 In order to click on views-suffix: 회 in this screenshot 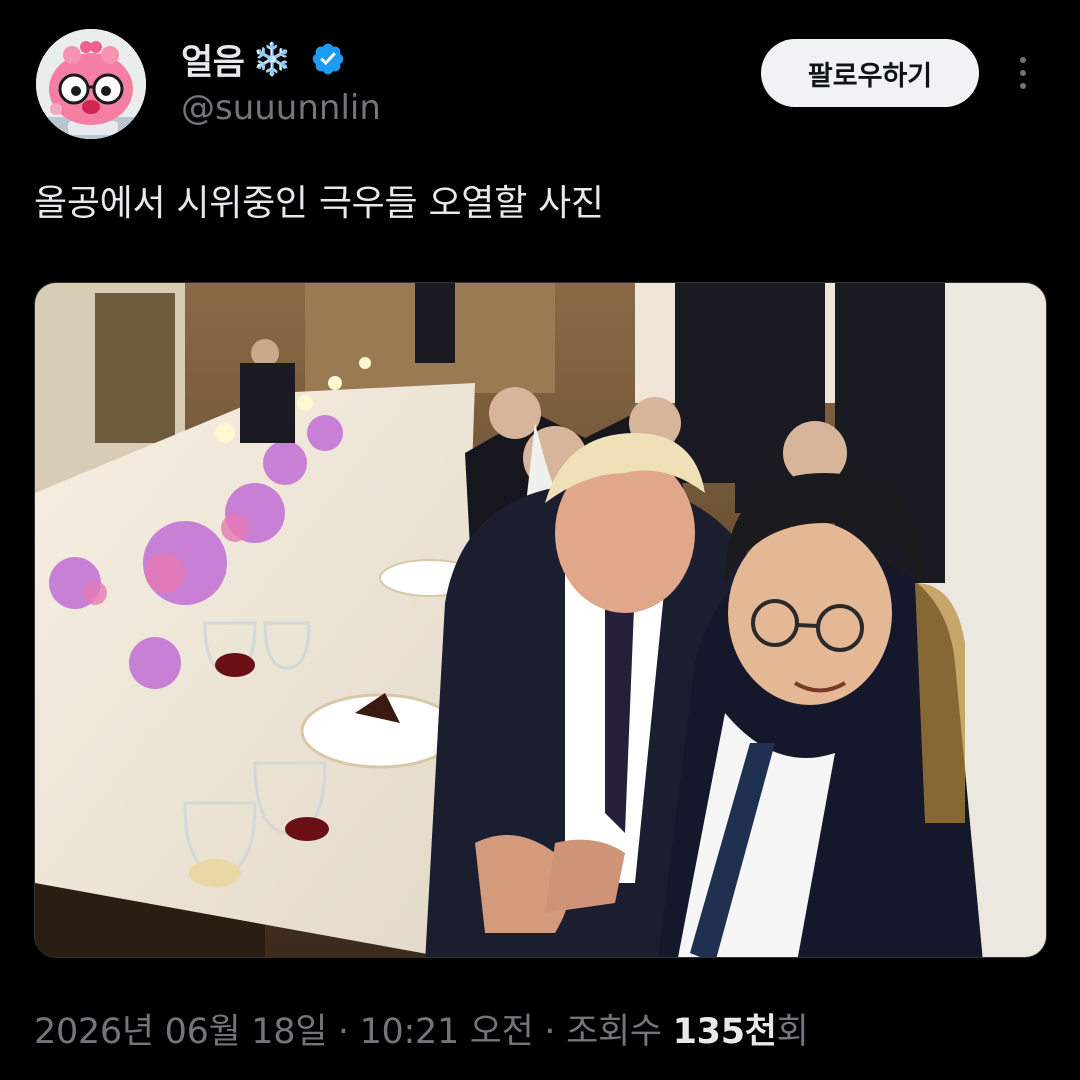, I will do `click(792, 1032)`.